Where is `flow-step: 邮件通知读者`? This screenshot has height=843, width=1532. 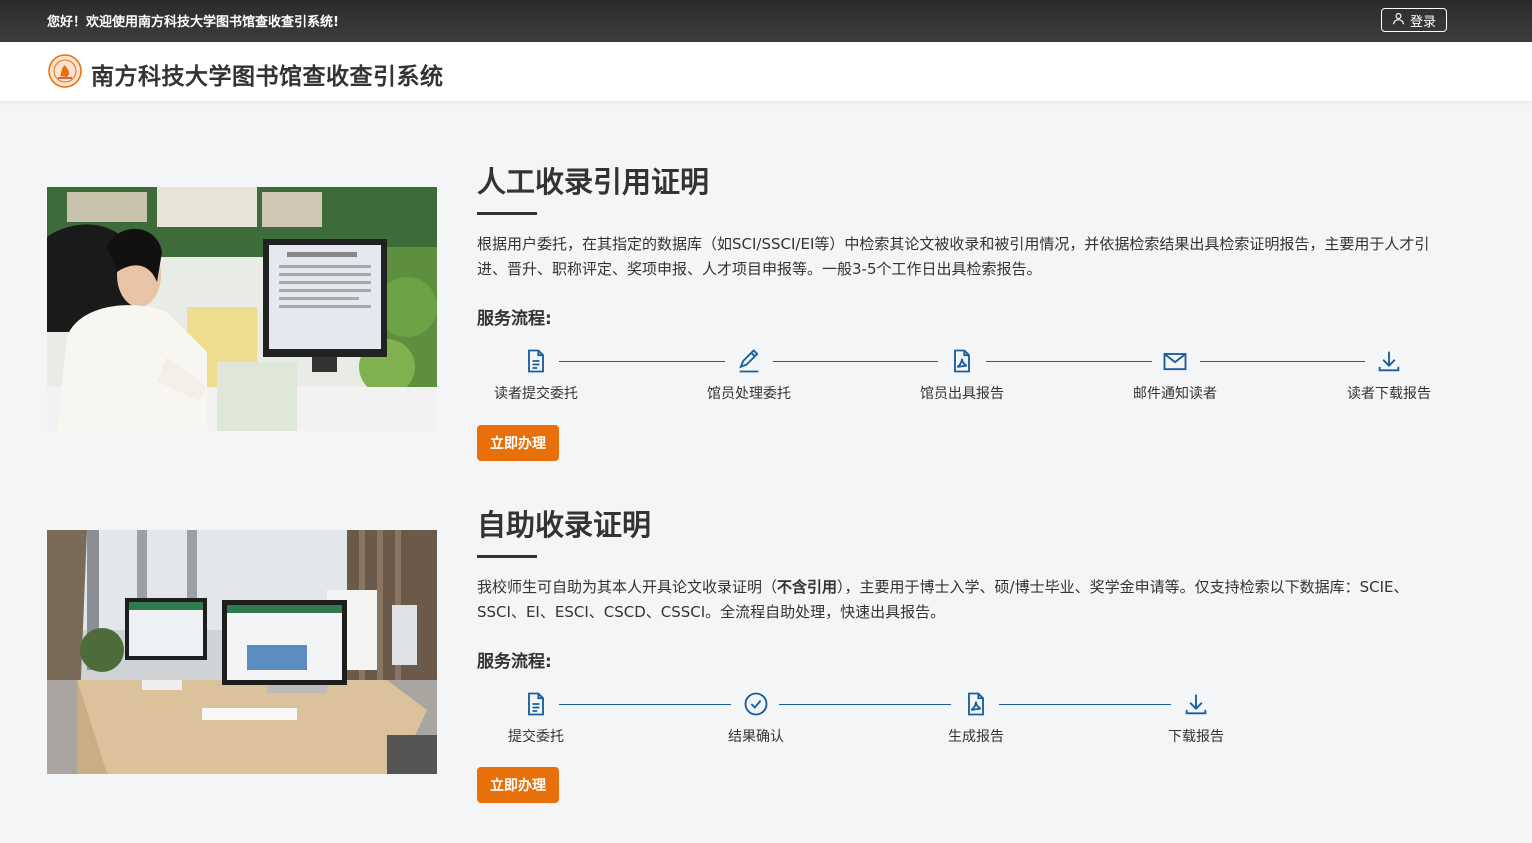
flow-step: 邮件通知读者 is located at coordinates (1175, 371).